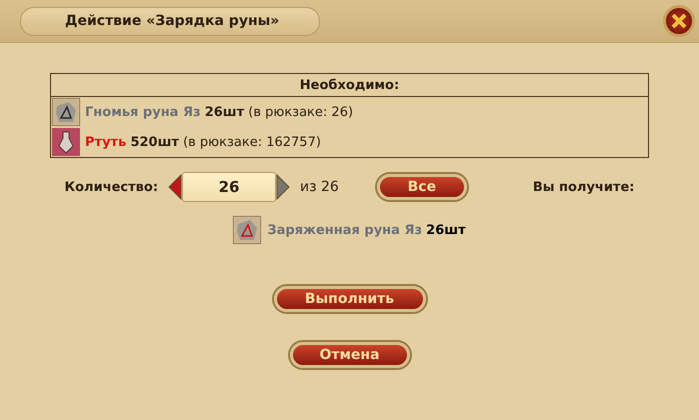 This screenshot has height=420, width=699. What do you see at coordinates (229, 187) in the screenshot?
I see `quantity-field: 26` at bounding box center [229, 187].